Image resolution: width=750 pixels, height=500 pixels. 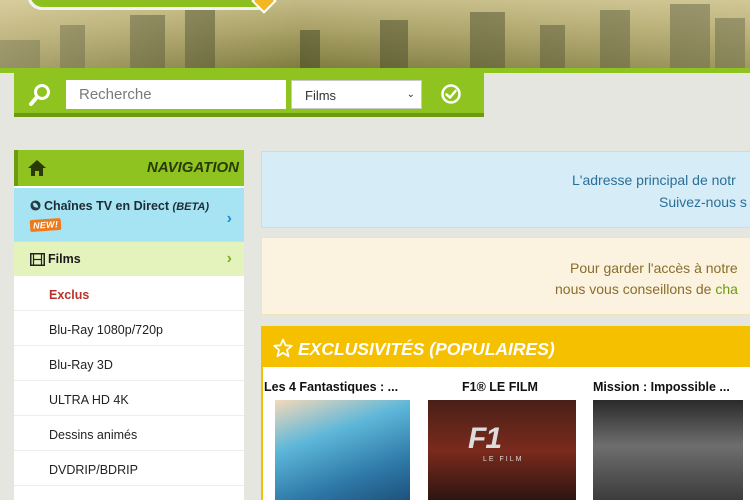 I want to click on sidebar-subitem-exclus: Exclus, so click(x=129, y=293).